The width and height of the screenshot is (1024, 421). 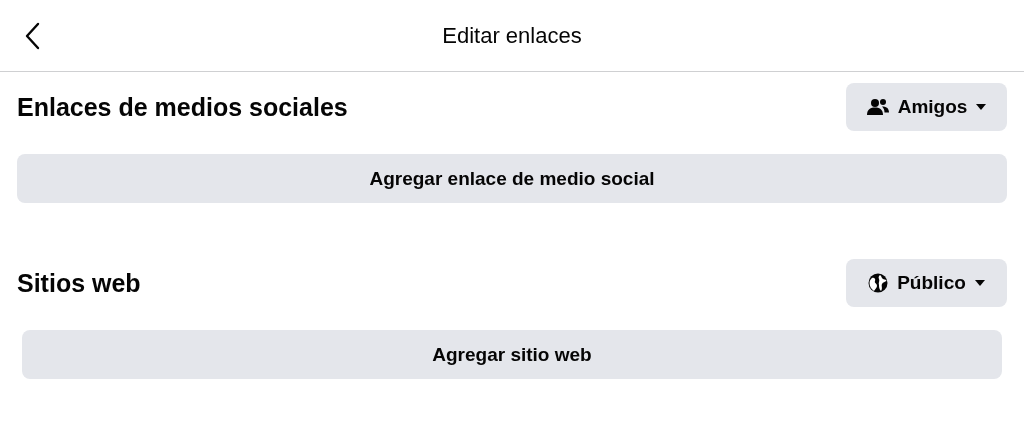 What do you see at coordinates (878, 283) in the screenshot?
I see `globe-icon` at bounding box center [878, 283].